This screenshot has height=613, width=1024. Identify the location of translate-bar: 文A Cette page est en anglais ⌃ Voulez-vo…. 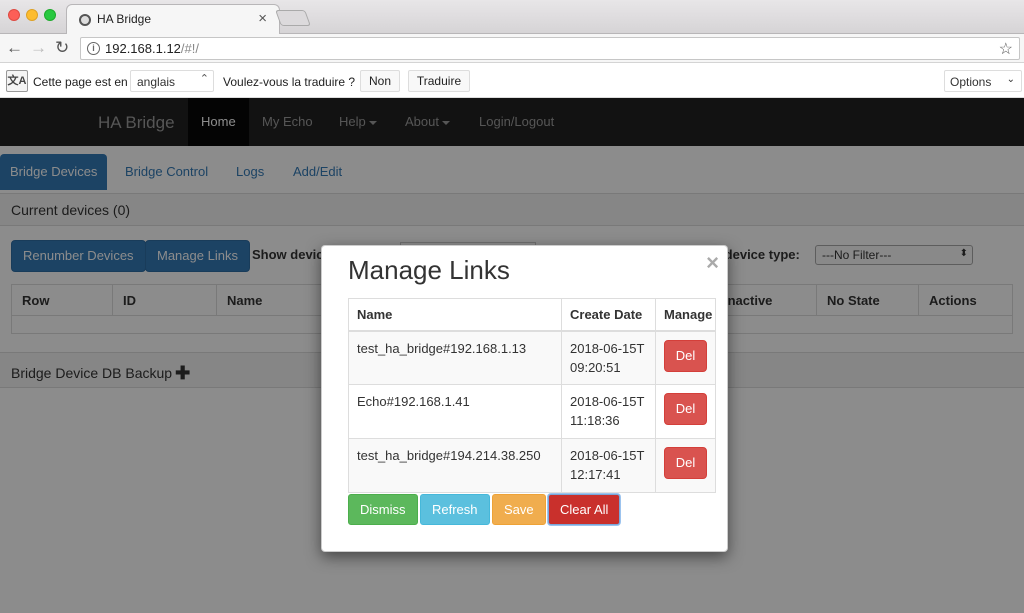
(512, 81).